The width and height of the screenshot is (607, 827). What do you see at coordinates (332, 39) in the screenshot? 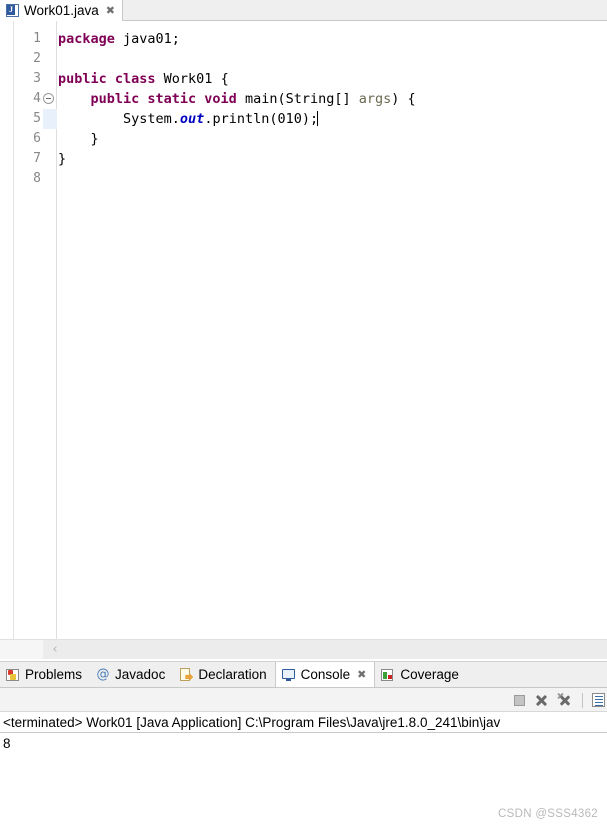
I see `code-line: package java01;` at bounding box center [332, 39].